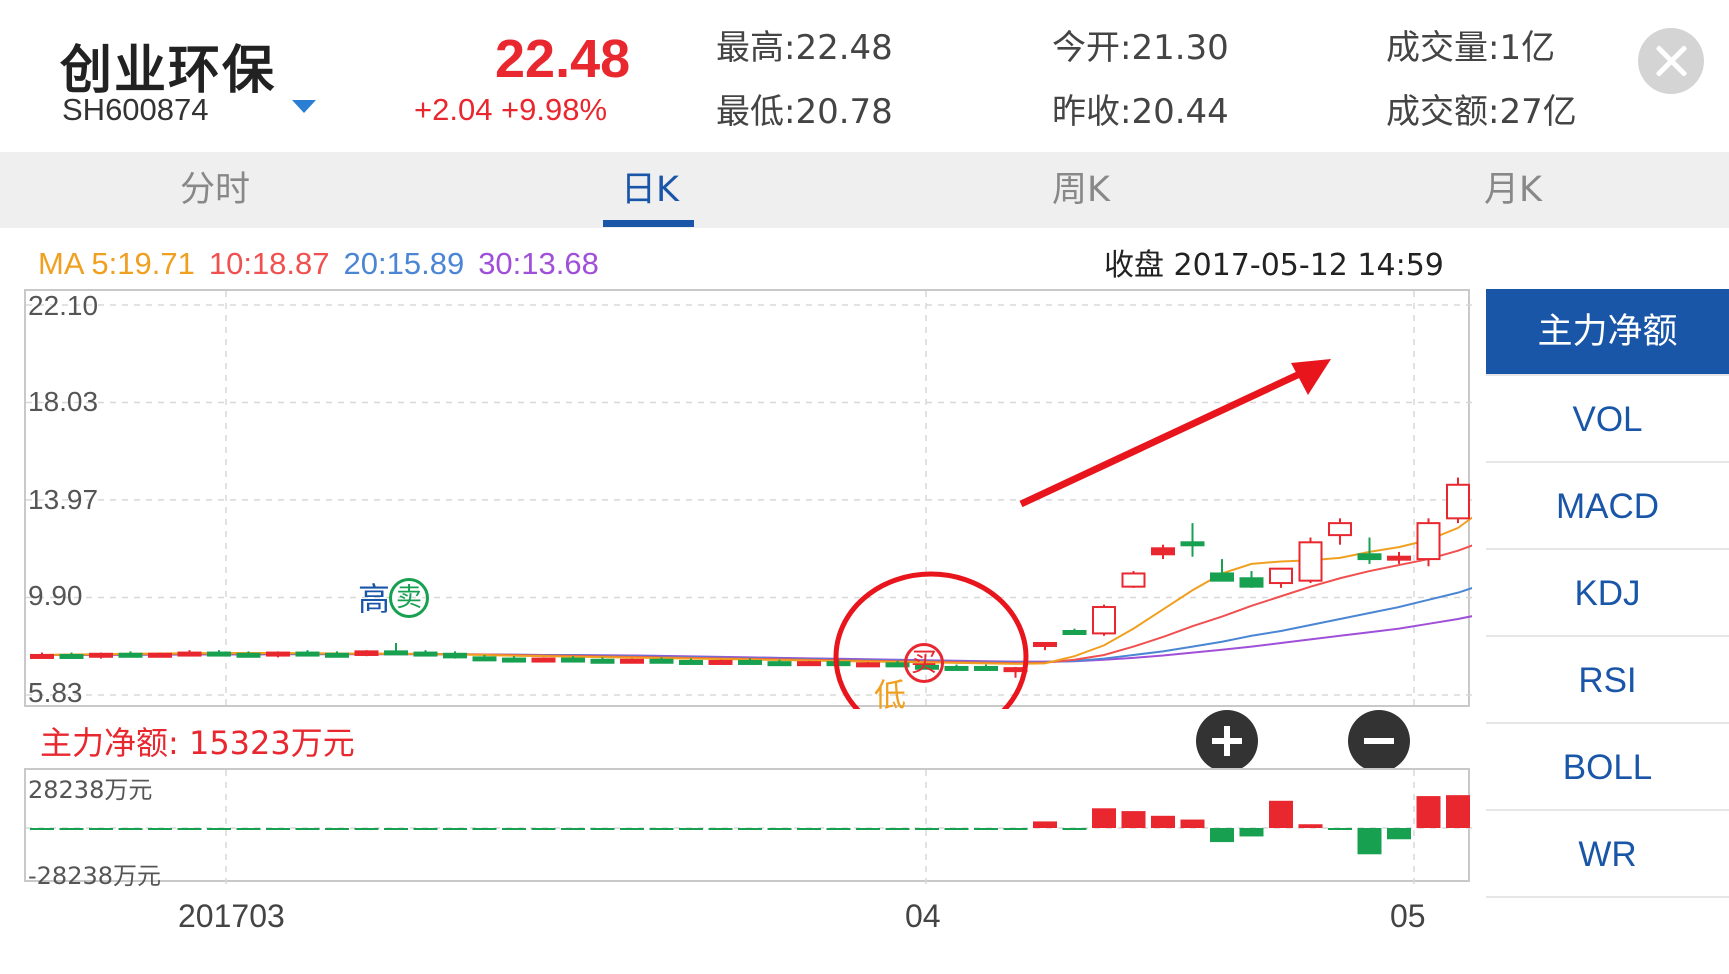  Describe the element at coordinates (1140, 112) in the screenshot. I see `prev-close-price: 昨收:20.44` at that location.